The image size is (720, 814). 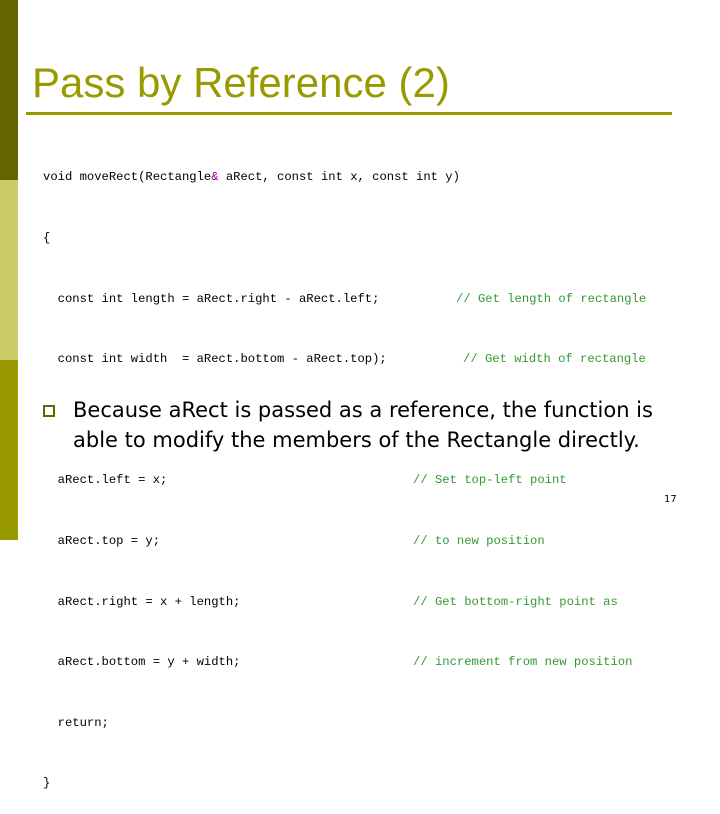 I want to click on code-text: aRect.bottom = y + width;, so click(x=142, y=662).